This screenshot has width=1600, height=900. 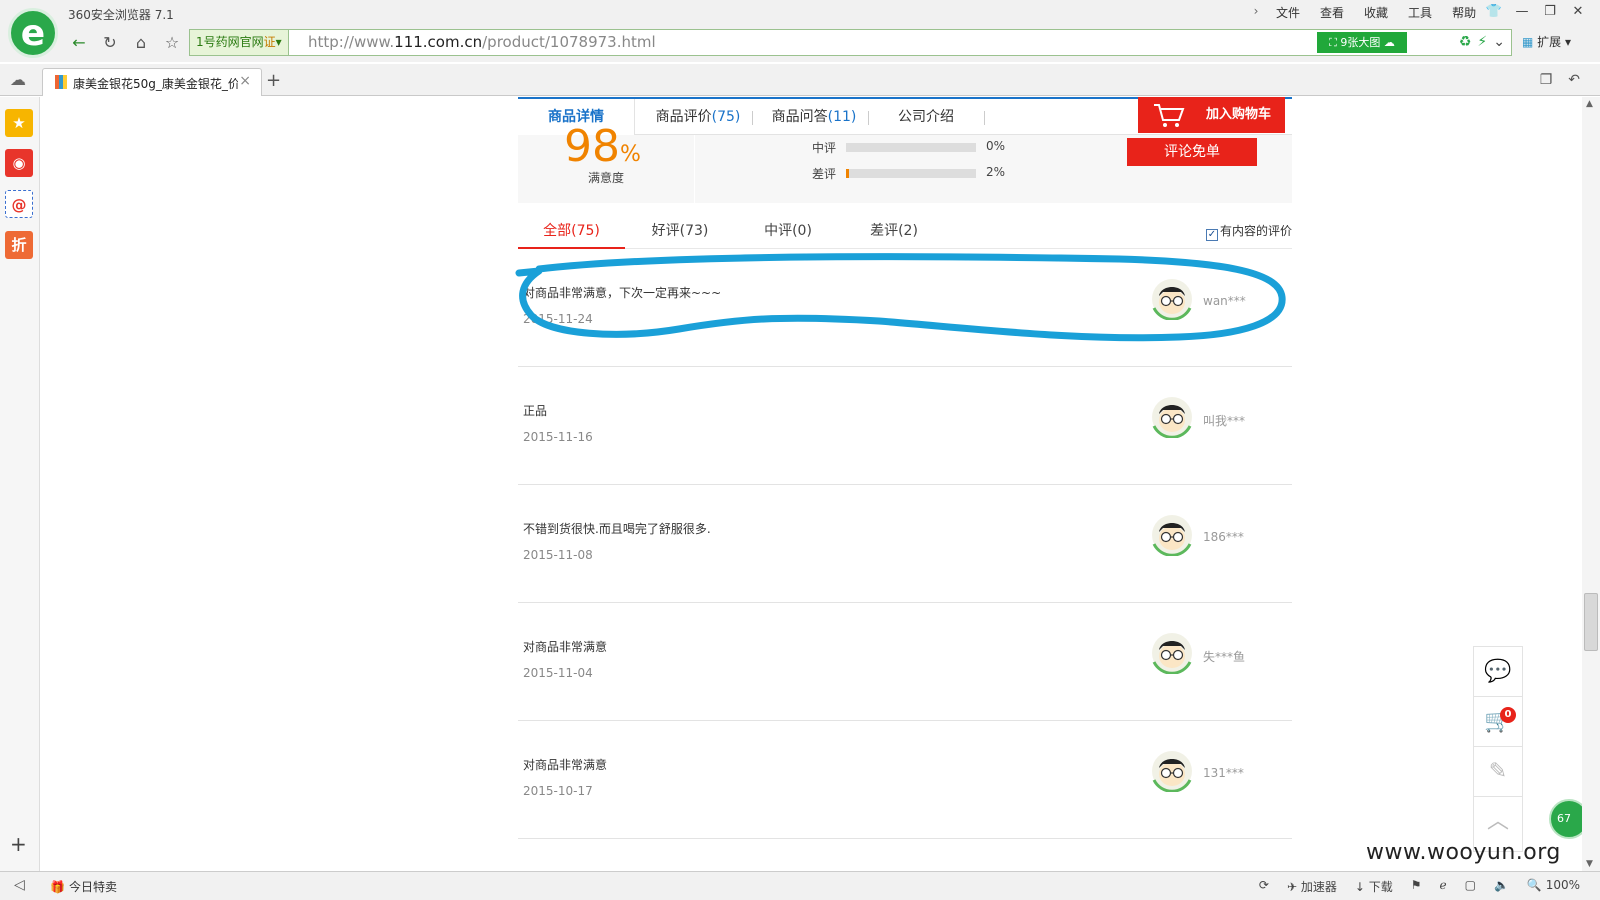 What do you see at coordinates (680, 234) in the screenshot?
I see `filter-good: 好评(73)` at bounding box center [680, 234].